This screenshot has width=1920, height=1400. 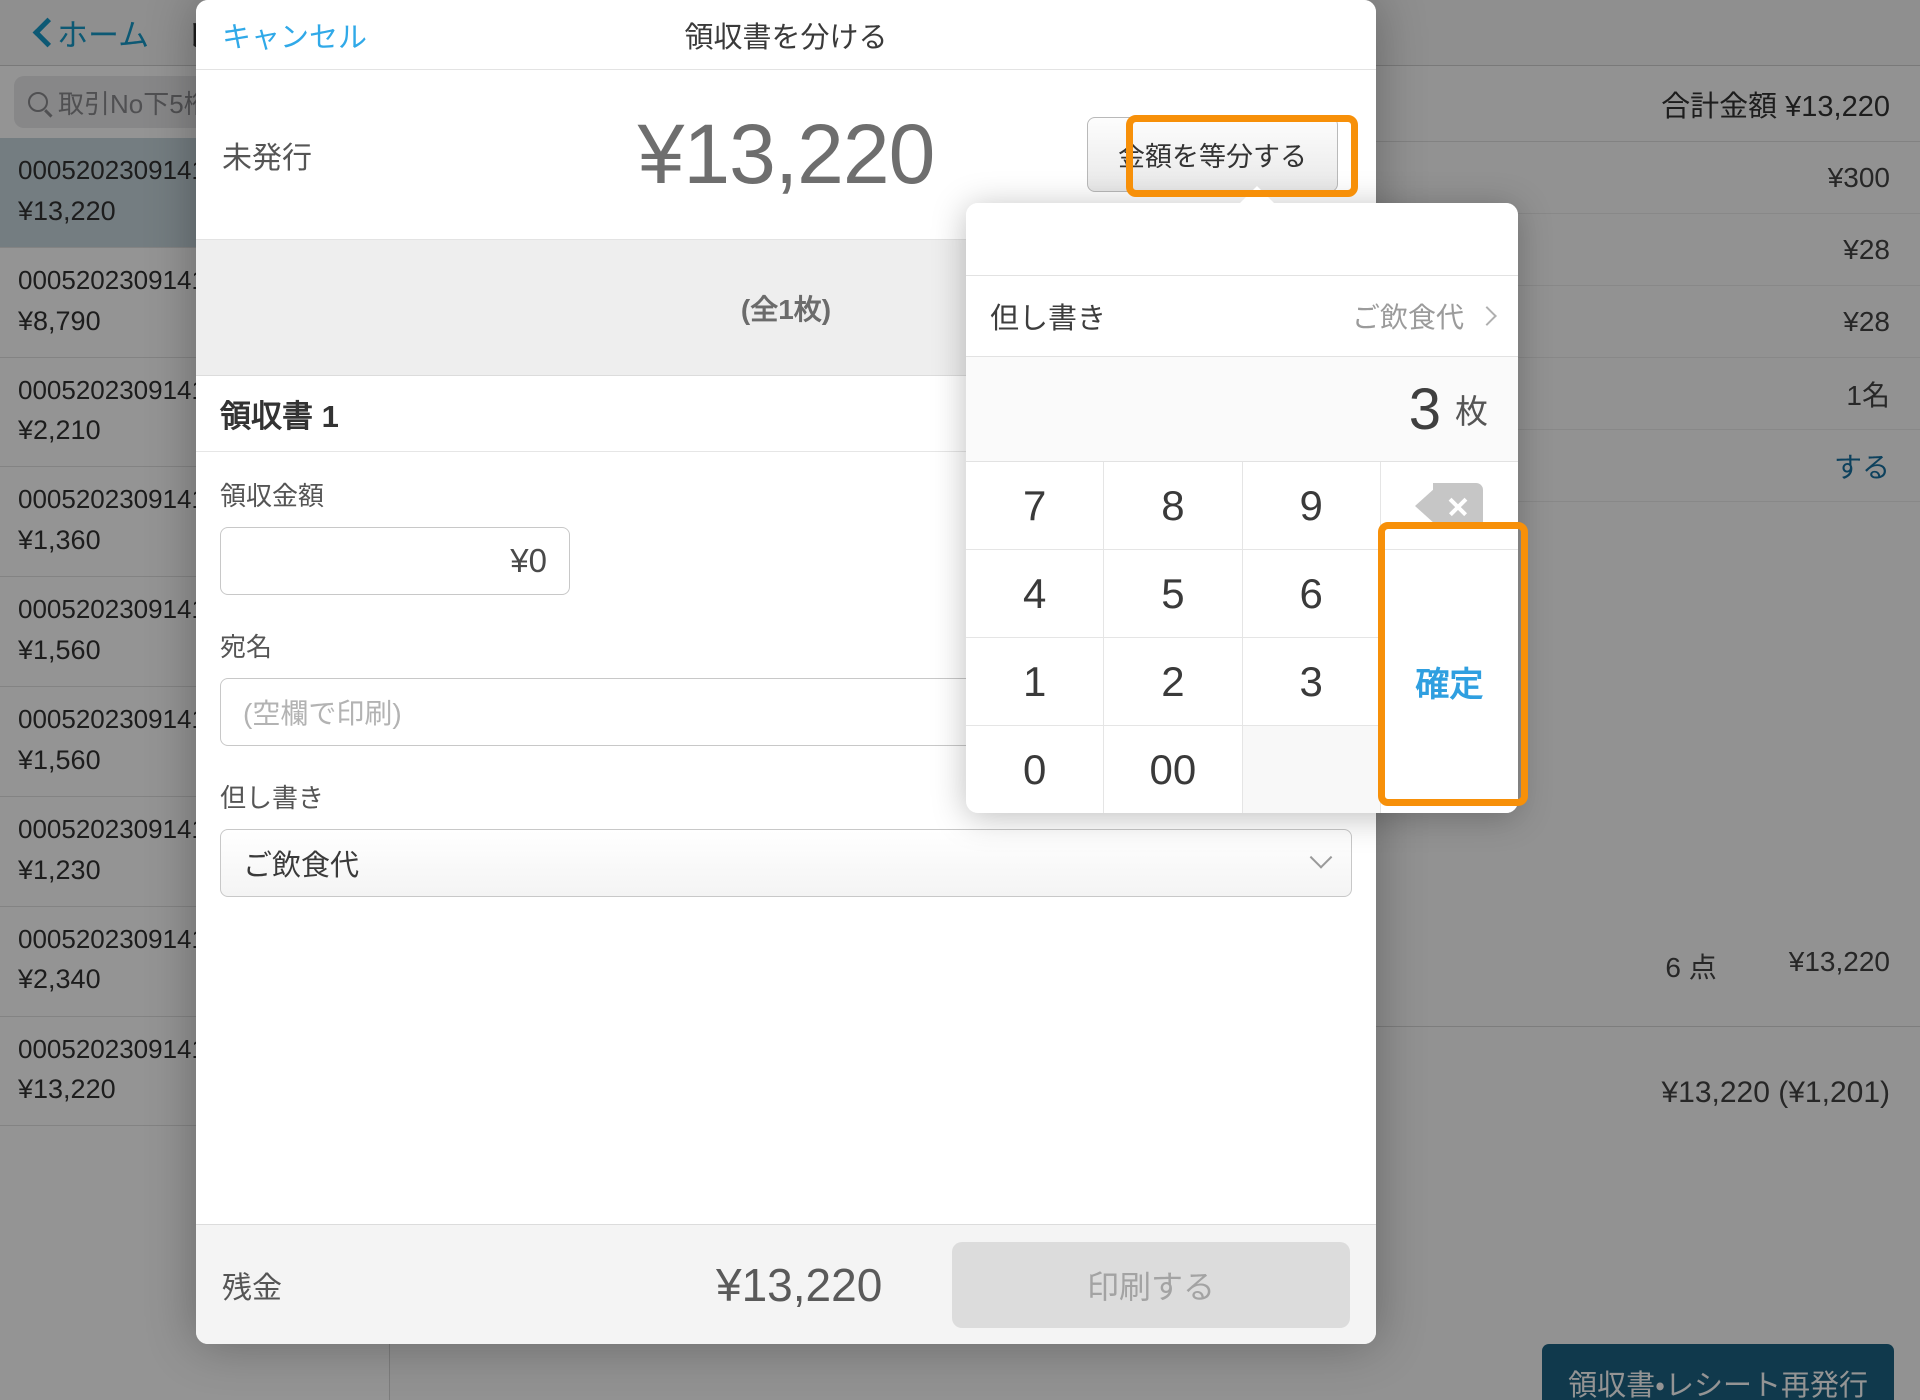 I want to click on key-4: 4, so click(x=1035, y=593).